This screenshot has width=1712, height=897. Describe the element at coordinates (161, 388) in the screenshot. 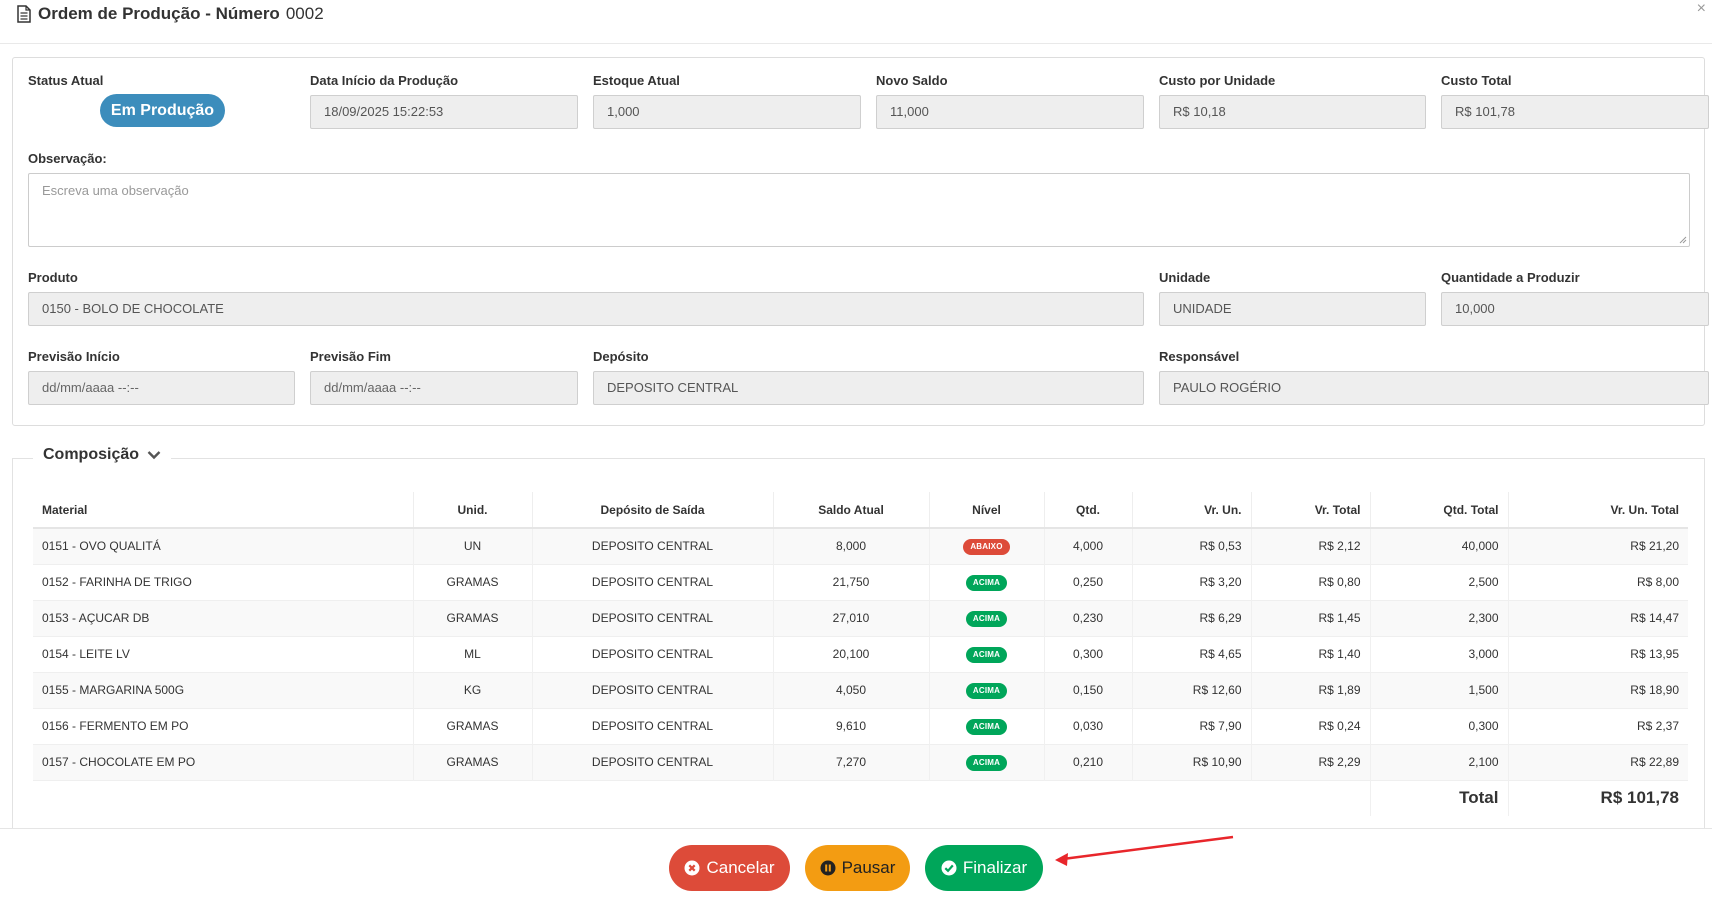

I see `forecast-start-field: dd/mm/aaaa --:--` at that location.